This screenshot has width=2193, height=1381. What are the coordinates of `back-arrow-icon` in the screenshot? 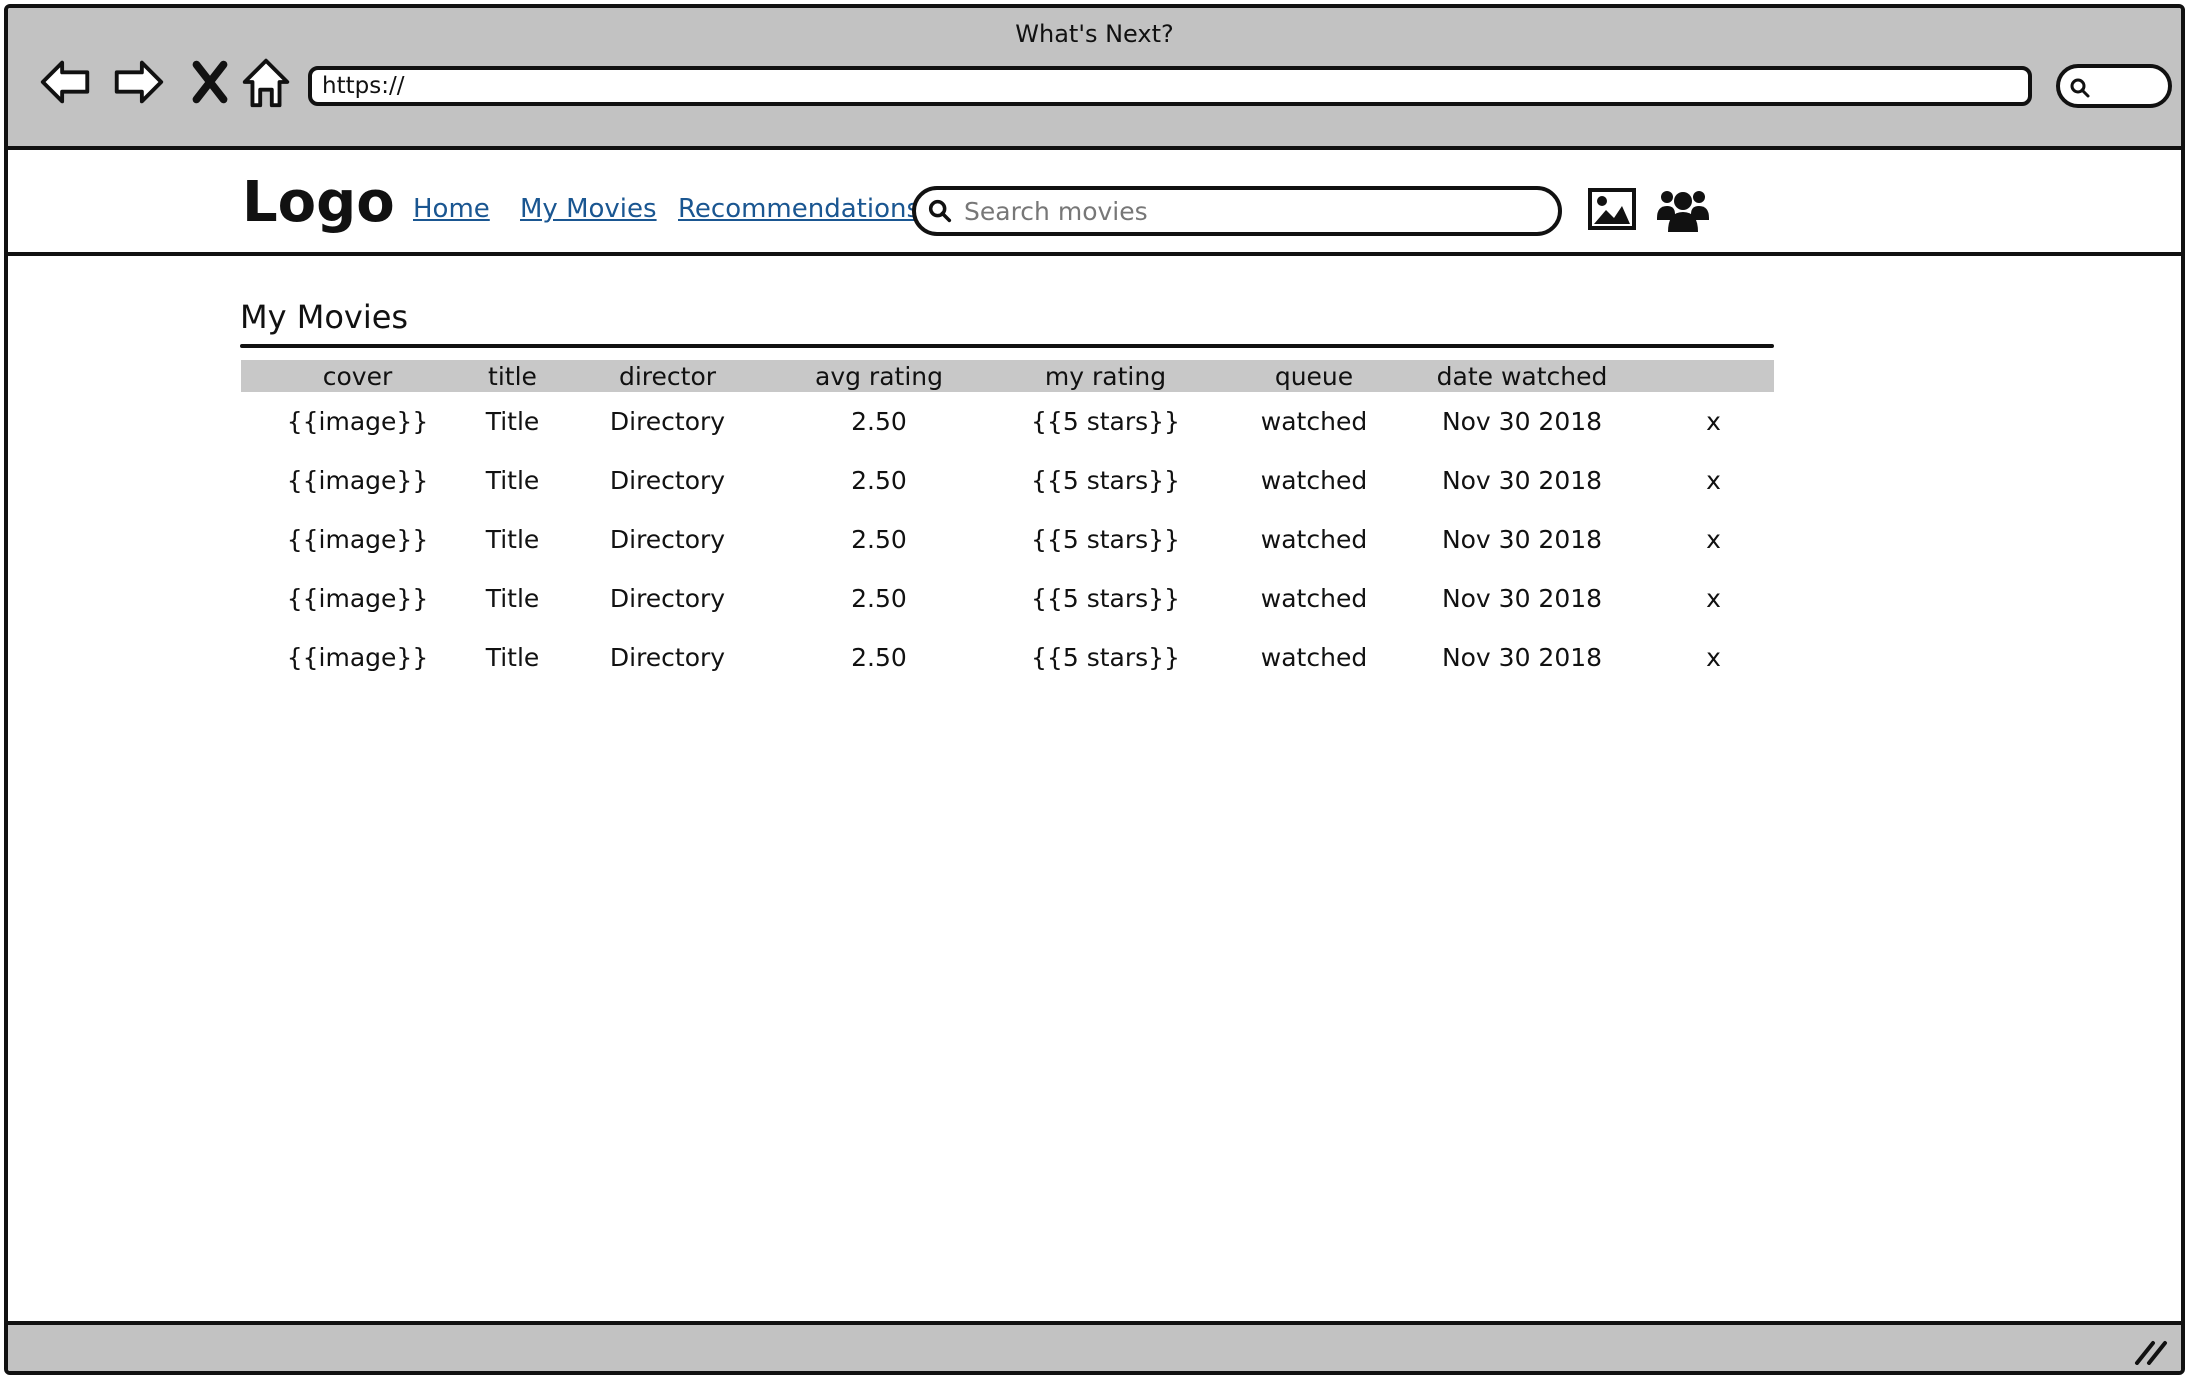 It's located at (66, 82).